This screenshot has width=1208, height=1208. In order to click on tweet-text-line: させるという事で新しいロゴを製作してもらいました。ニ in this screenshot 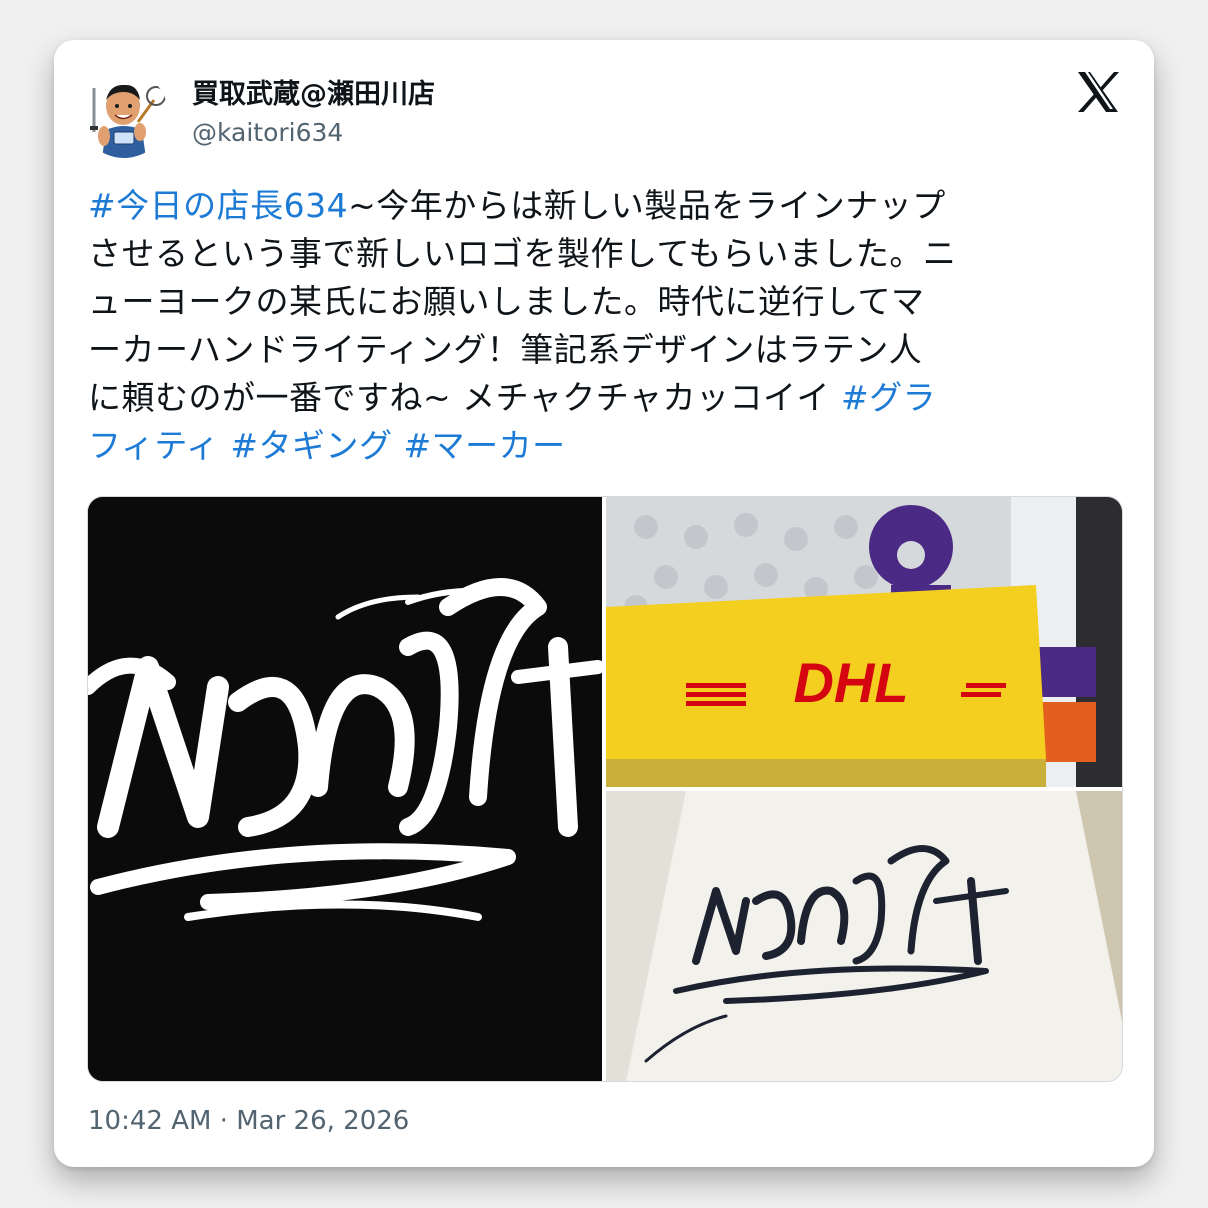, I will do `click(593, 254)`.